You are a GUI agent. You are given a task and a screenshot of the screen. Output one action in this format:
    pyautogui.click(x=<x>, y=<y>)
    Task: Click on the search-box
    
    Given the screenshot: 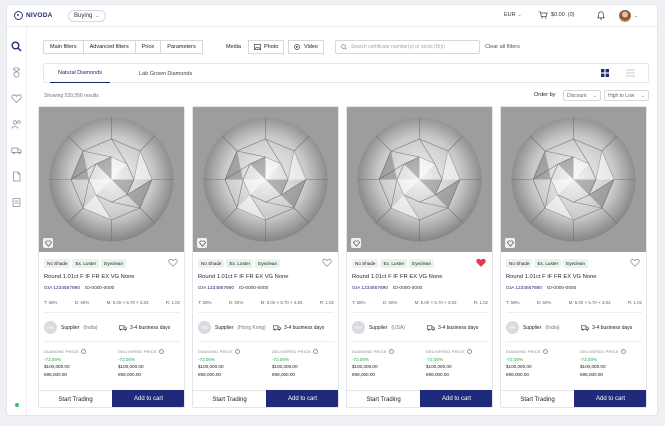 What is the action you would take?
    pyautogui.click(x=407, y=47)
    